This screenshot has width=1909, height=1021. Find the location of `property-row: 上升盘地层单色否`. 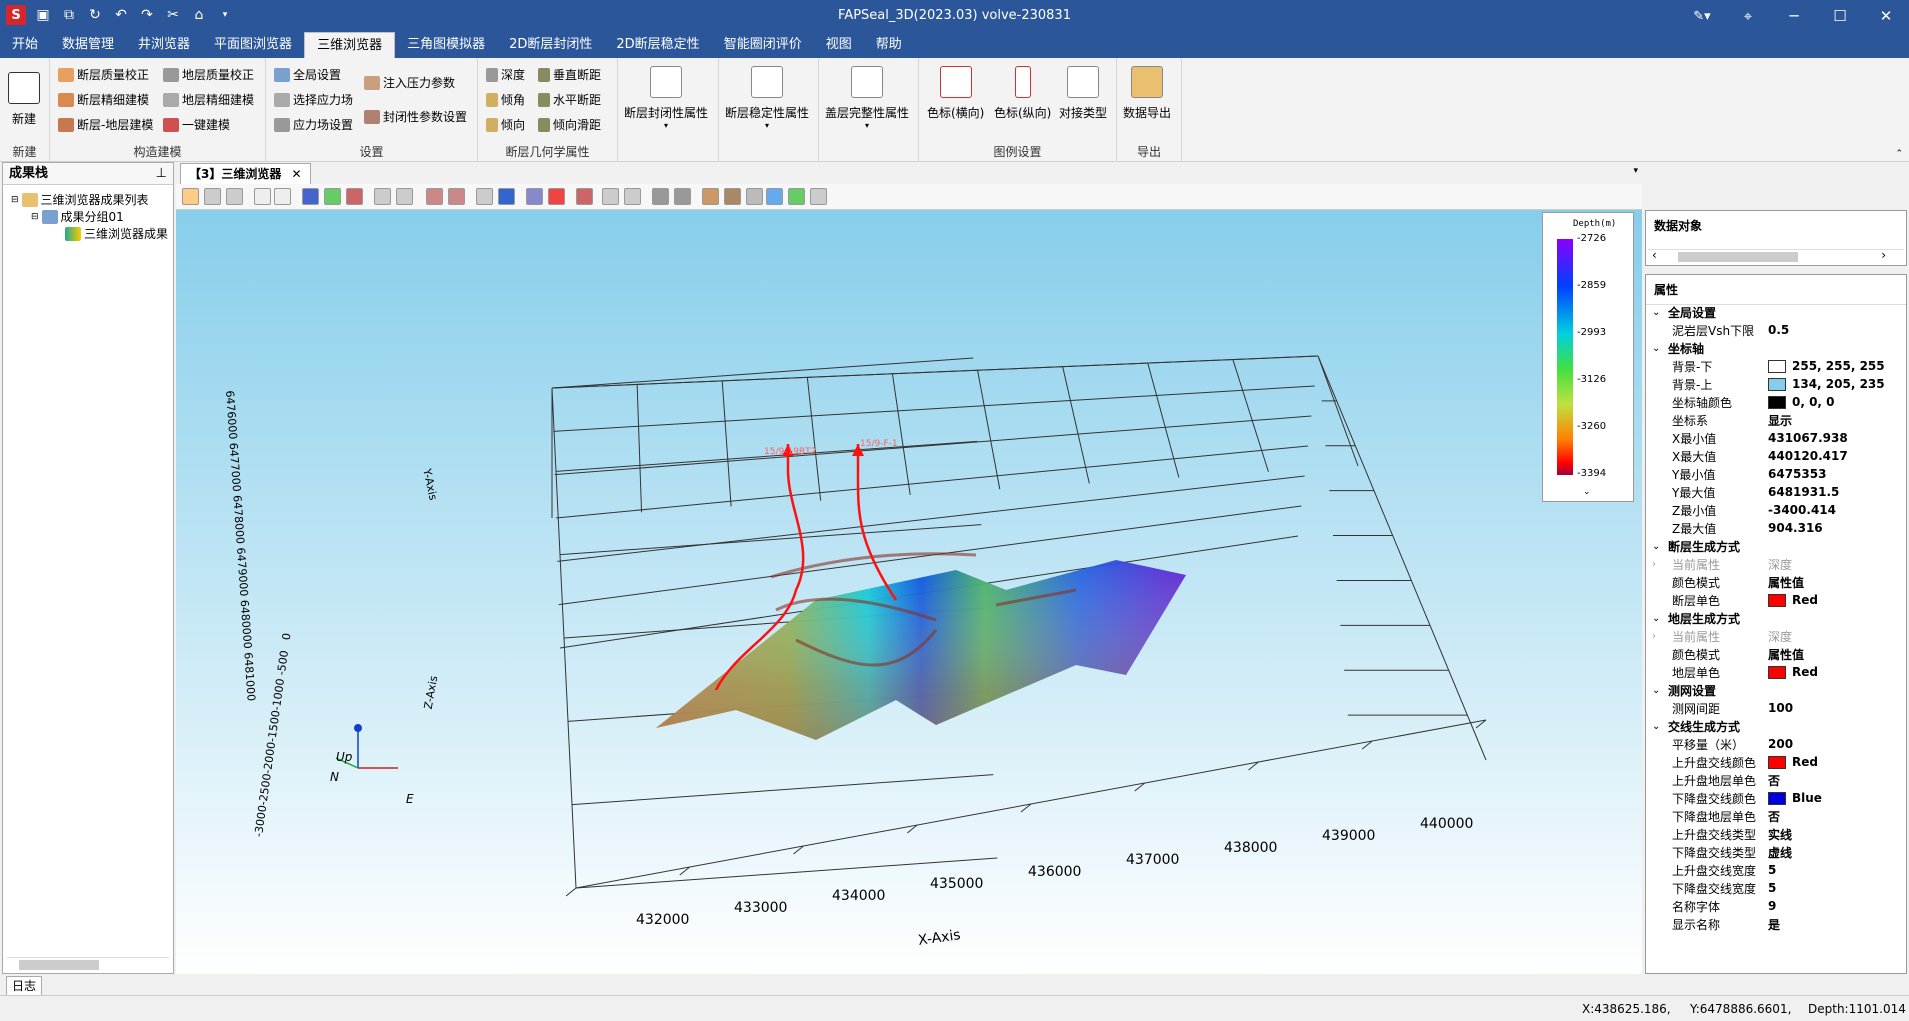

property-row: 上升盘地层单色否 is located at coordinates (1776, 780).